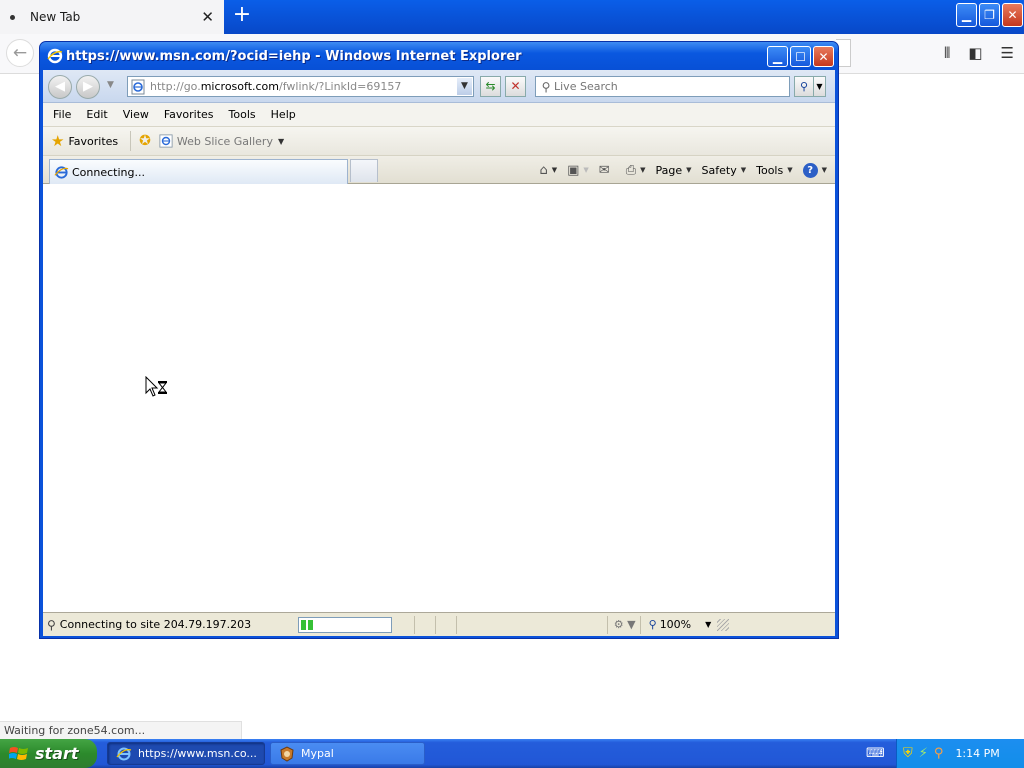  Describe the element at coordinates (18, 753) in the screenshot. I see `windows-flag-icon` at that location.